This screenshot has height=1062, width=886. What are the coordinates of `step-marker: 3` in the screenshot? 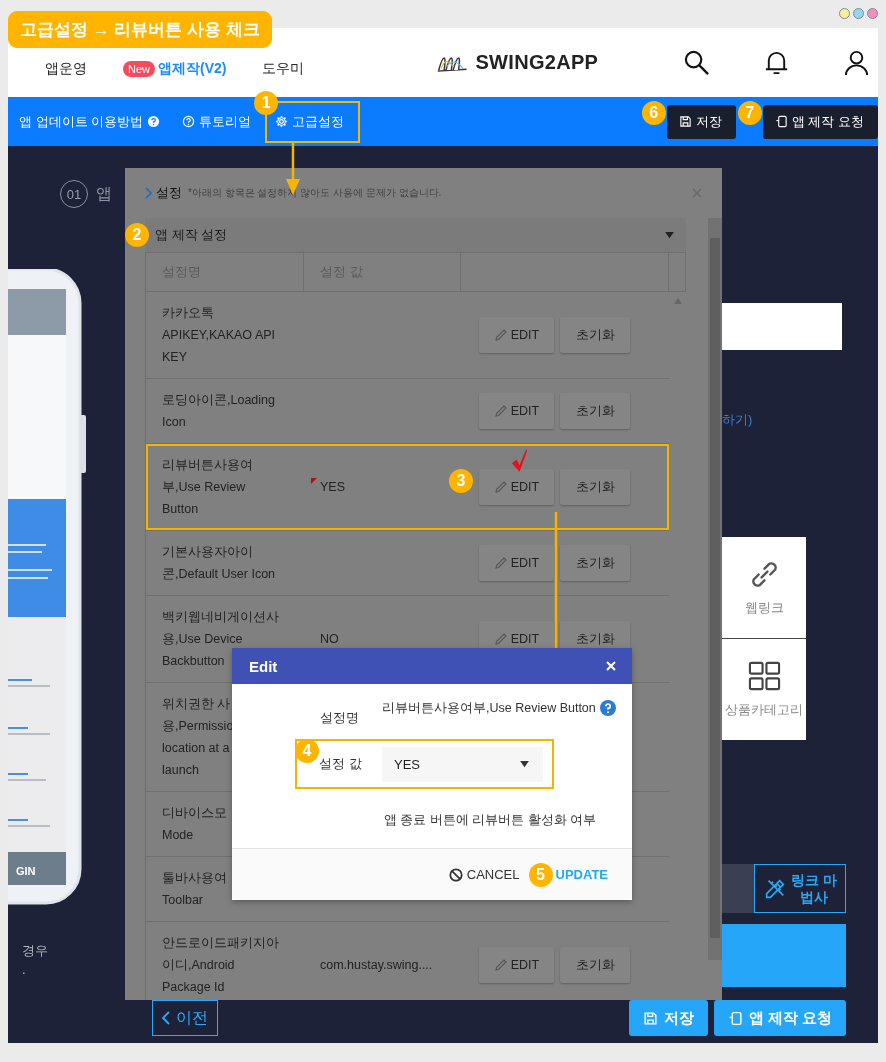 It's located at (461, 481).